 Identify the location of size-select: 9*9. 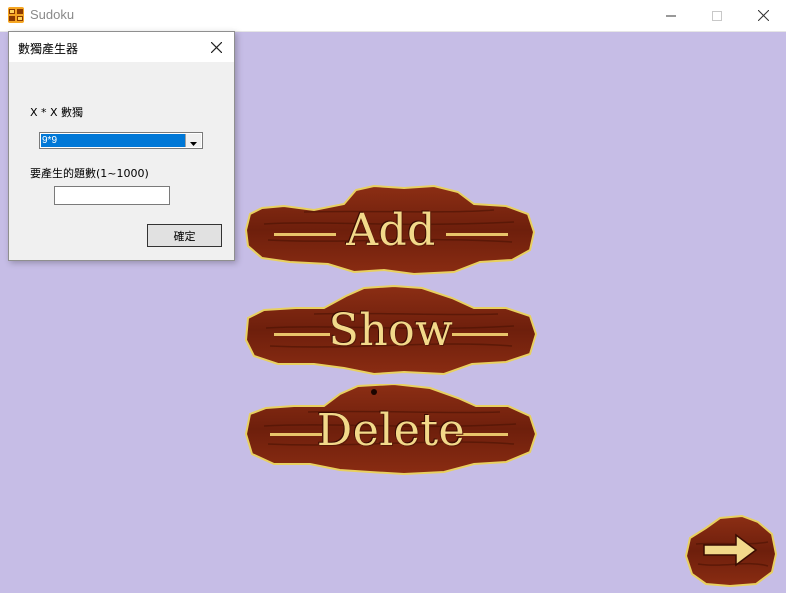
(121, 140).